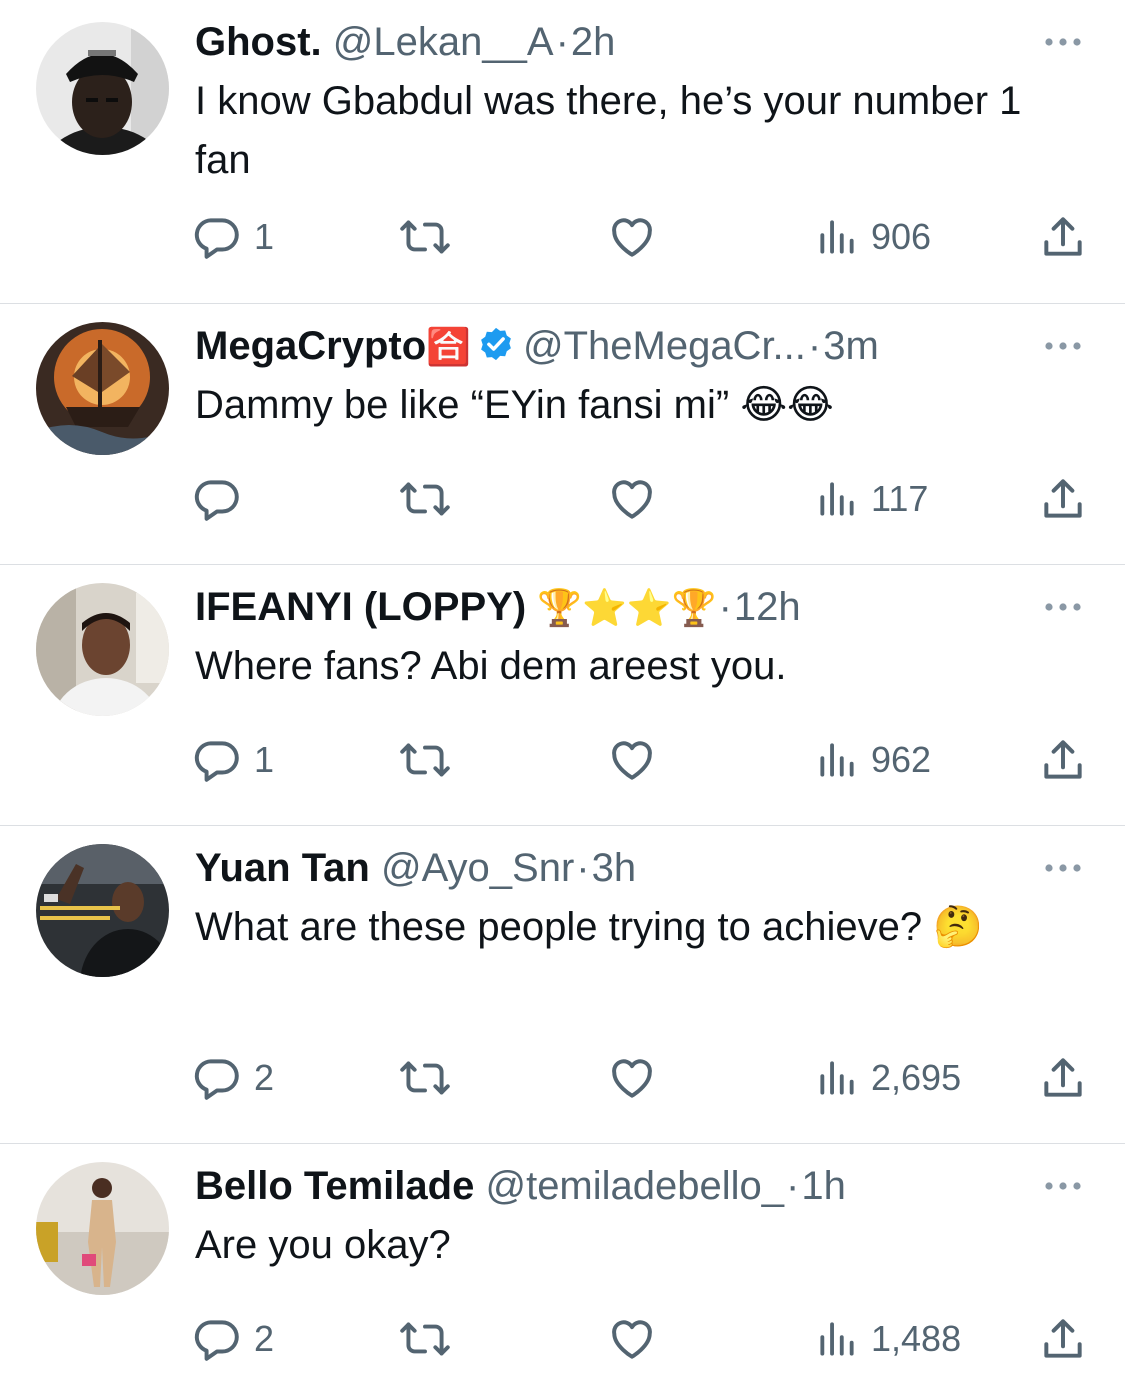 This screenshot has height=1397, width=1125. I want to click on user-handle: @temiladebello_, so click(634, 1186).